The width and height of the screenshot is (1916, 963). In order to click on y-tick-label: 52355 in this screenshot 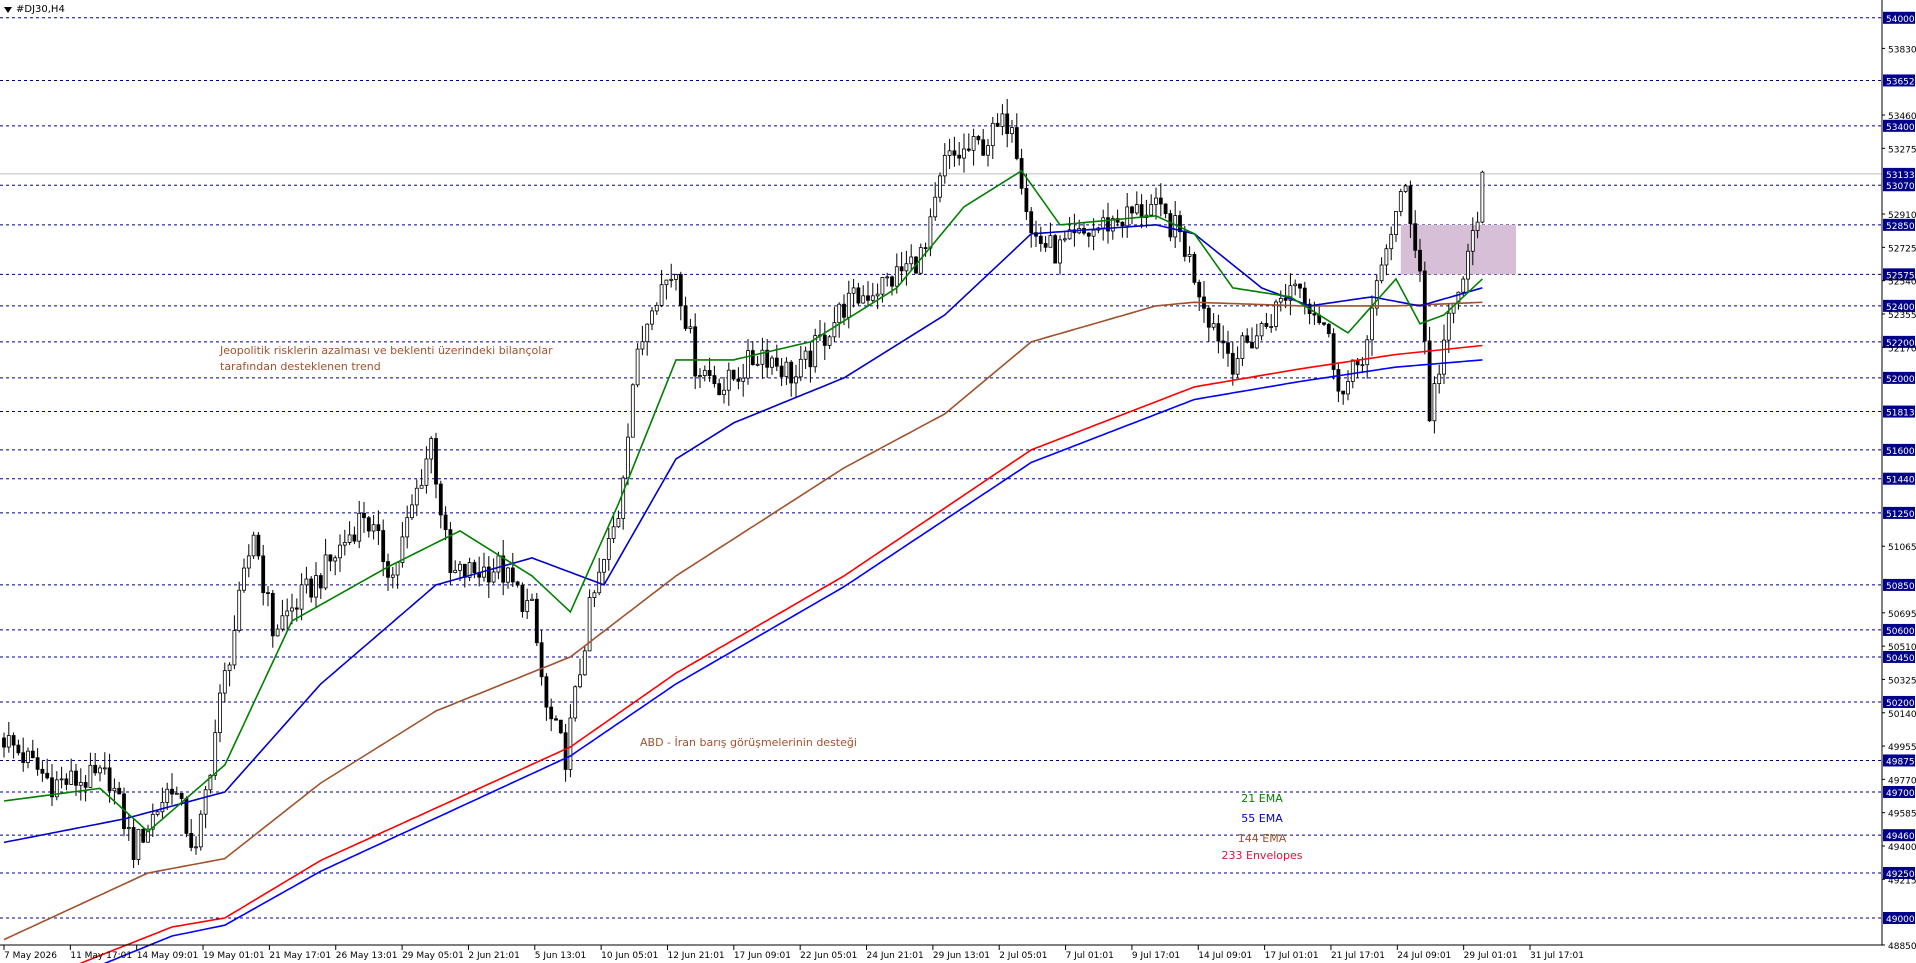, I will do `click(1902, 316)`.